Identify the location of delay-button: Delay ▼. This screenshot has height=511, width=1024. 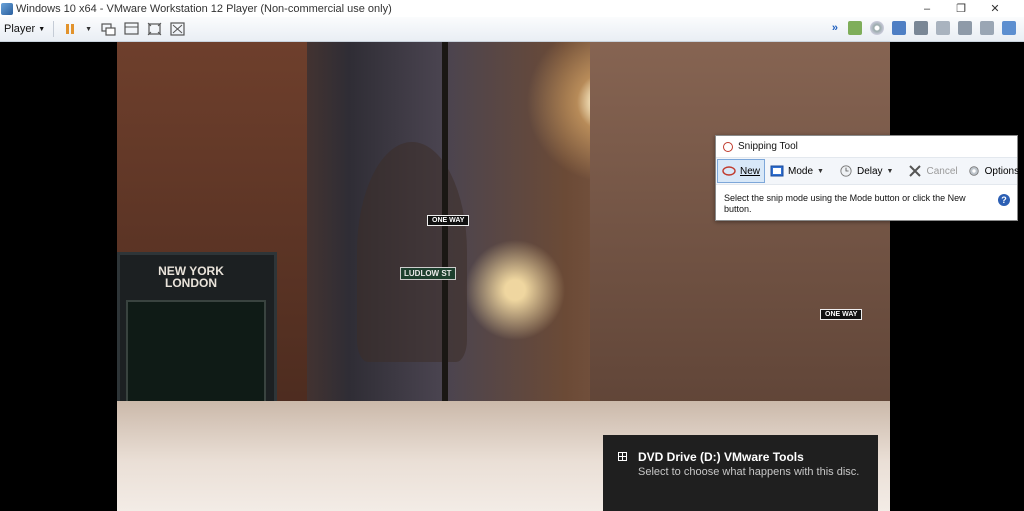
(869, 171).